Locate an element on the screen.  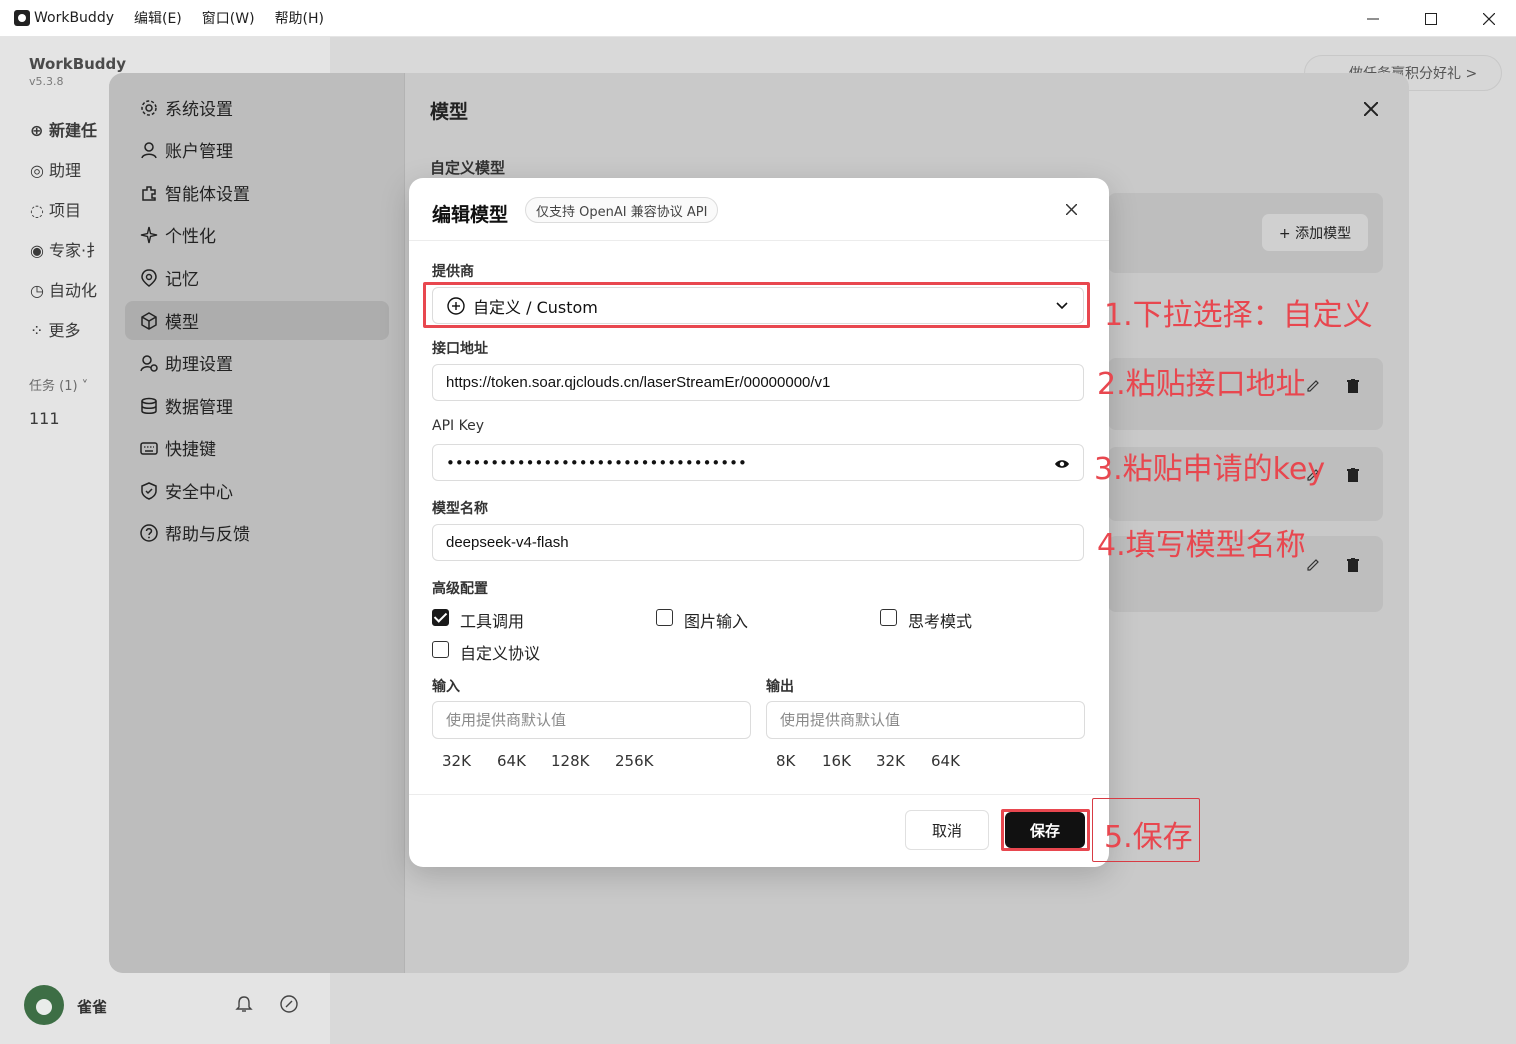
output-preset-16k: 16K is located at coordinates (836, 761).